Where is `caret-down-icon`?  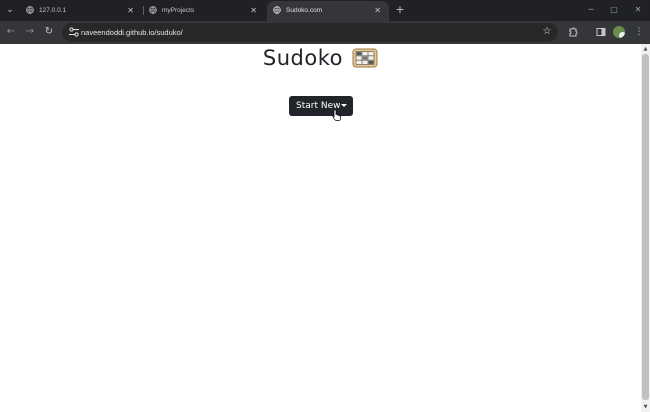 caret-down-icon is located at coordinates (344, 105).